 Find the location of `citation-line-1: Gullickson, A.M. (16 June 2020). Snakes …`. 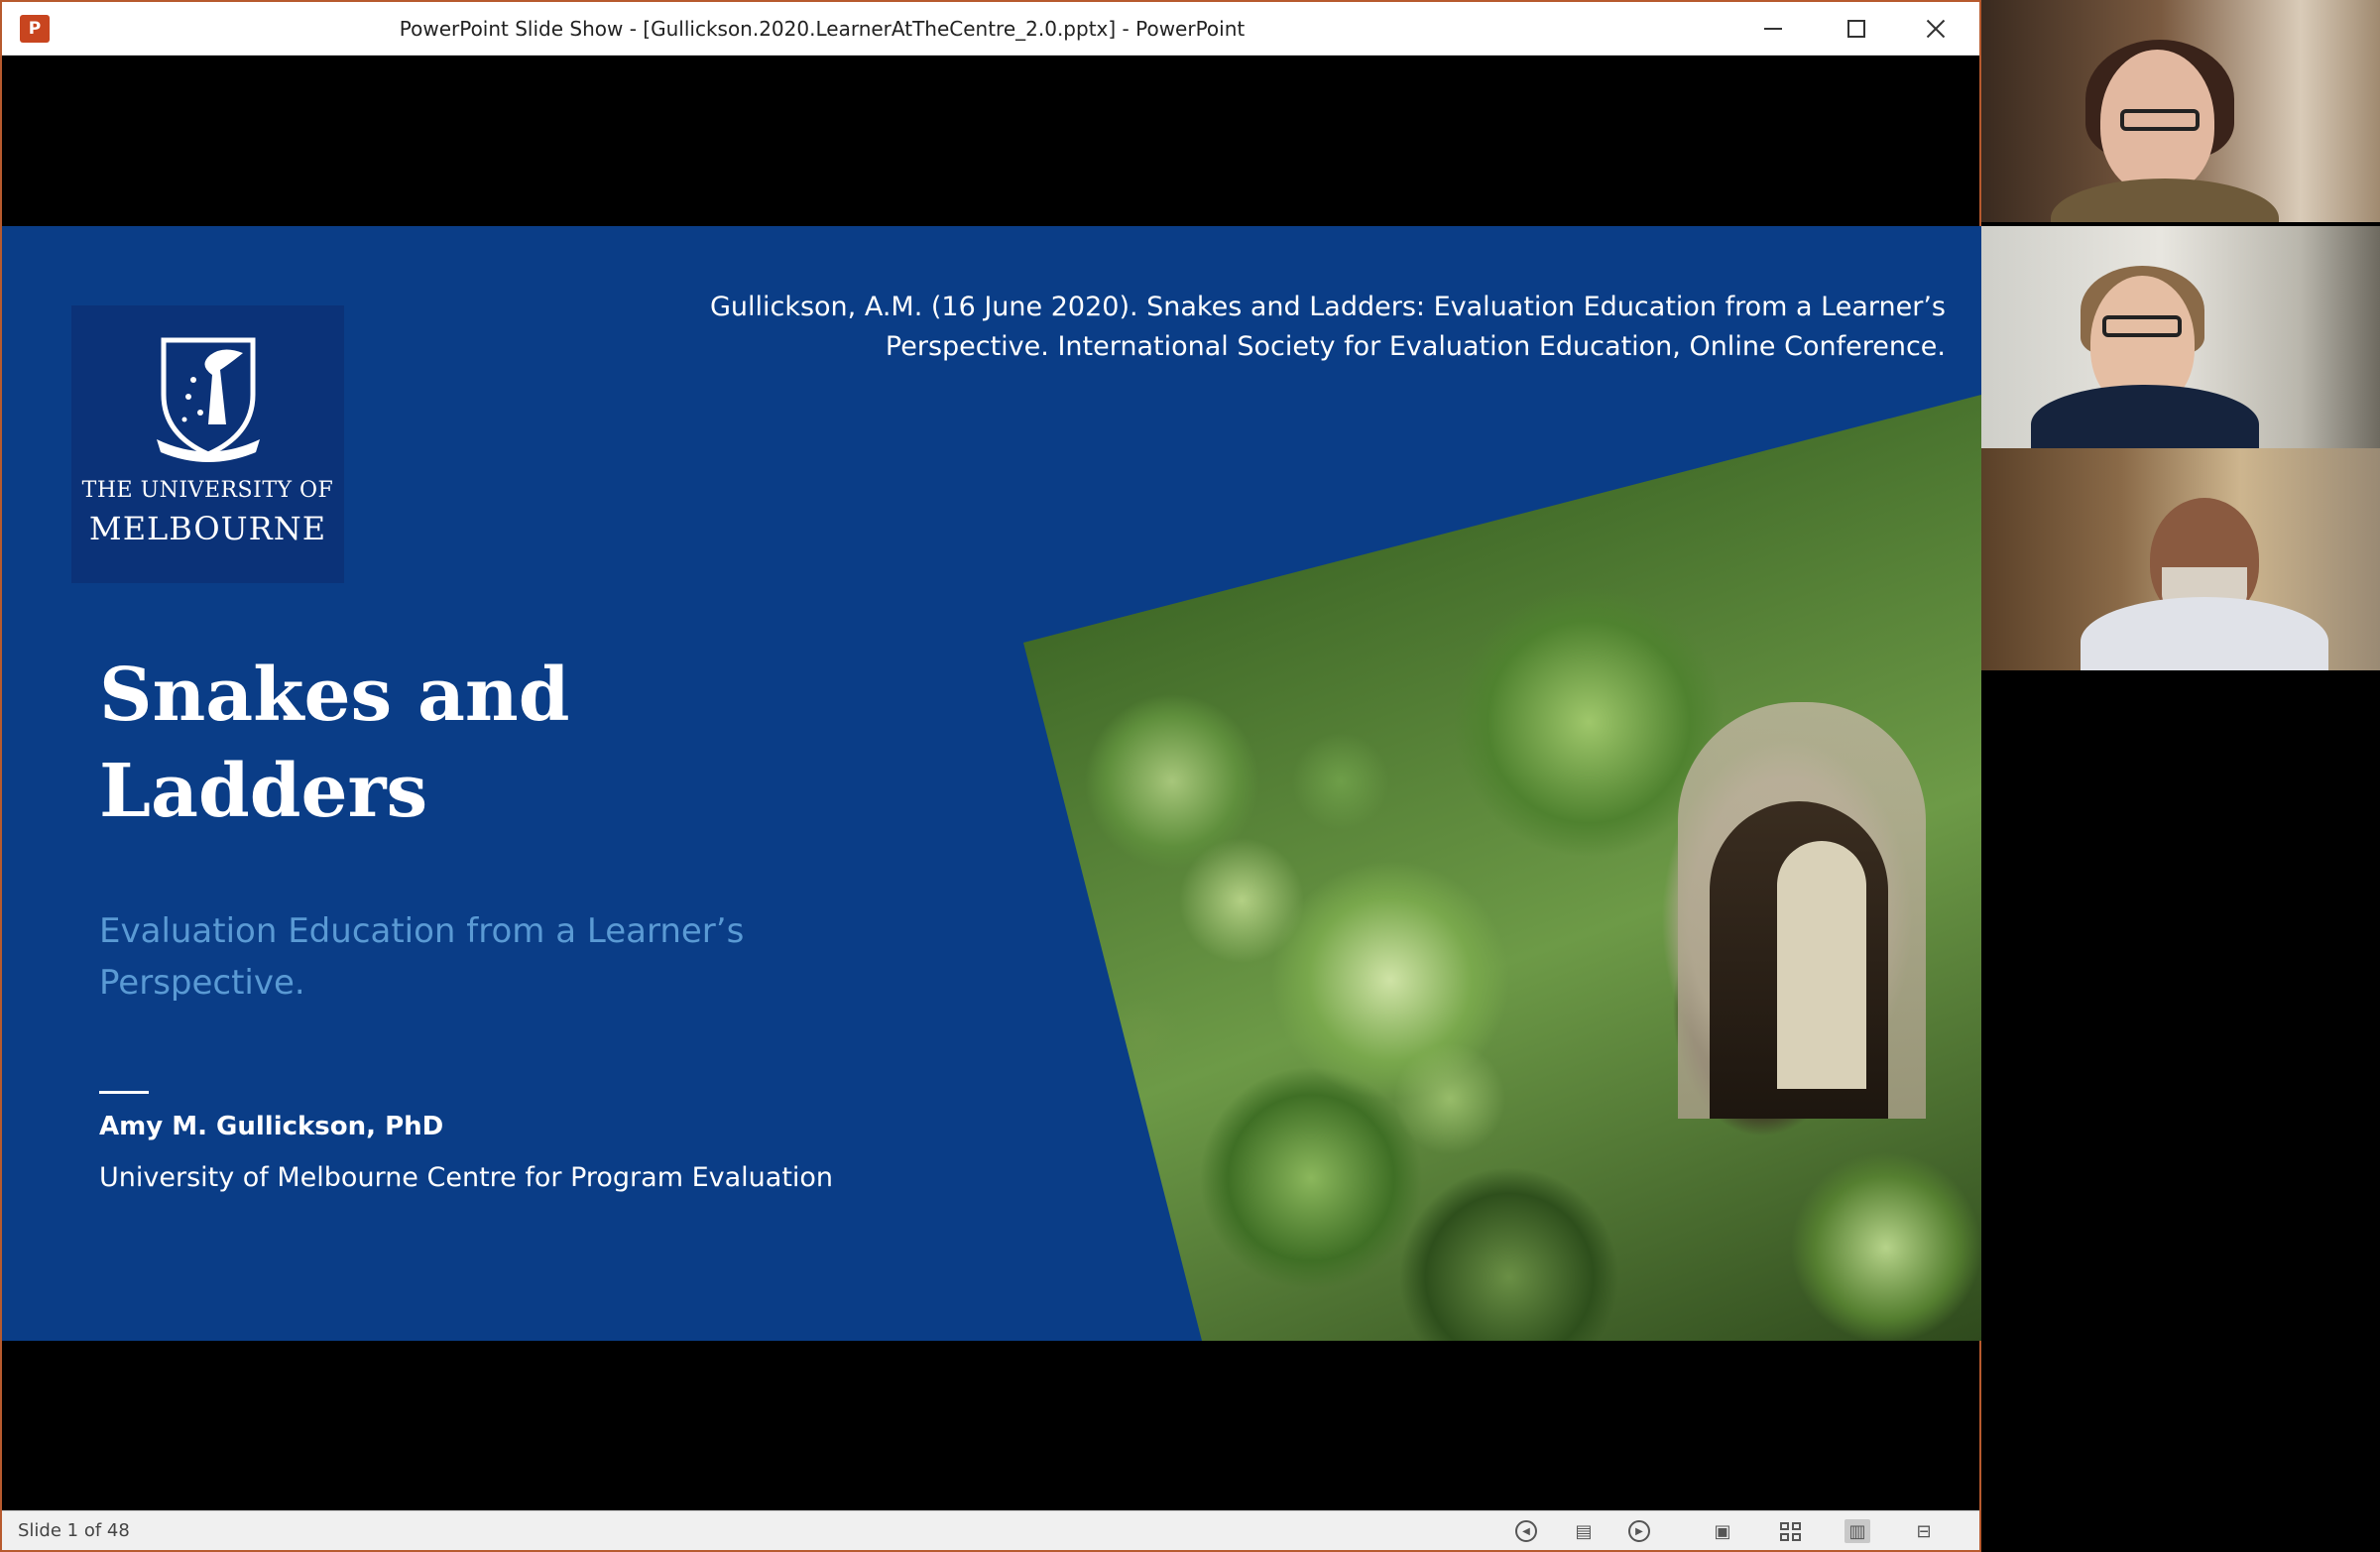

citation-line-1: Gullickson, A.M. (16 June 2020). Snakes … is located at coordinates (1327, 307).